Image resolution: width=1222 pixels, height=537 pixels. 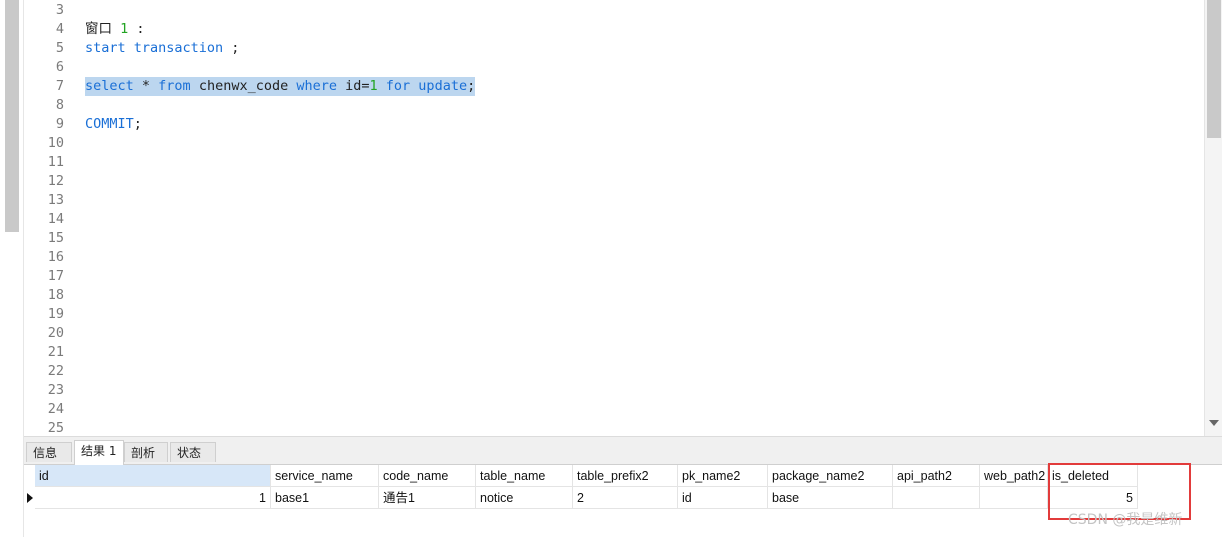 I want to click on line-number: 16, so click(x=55, y=257).